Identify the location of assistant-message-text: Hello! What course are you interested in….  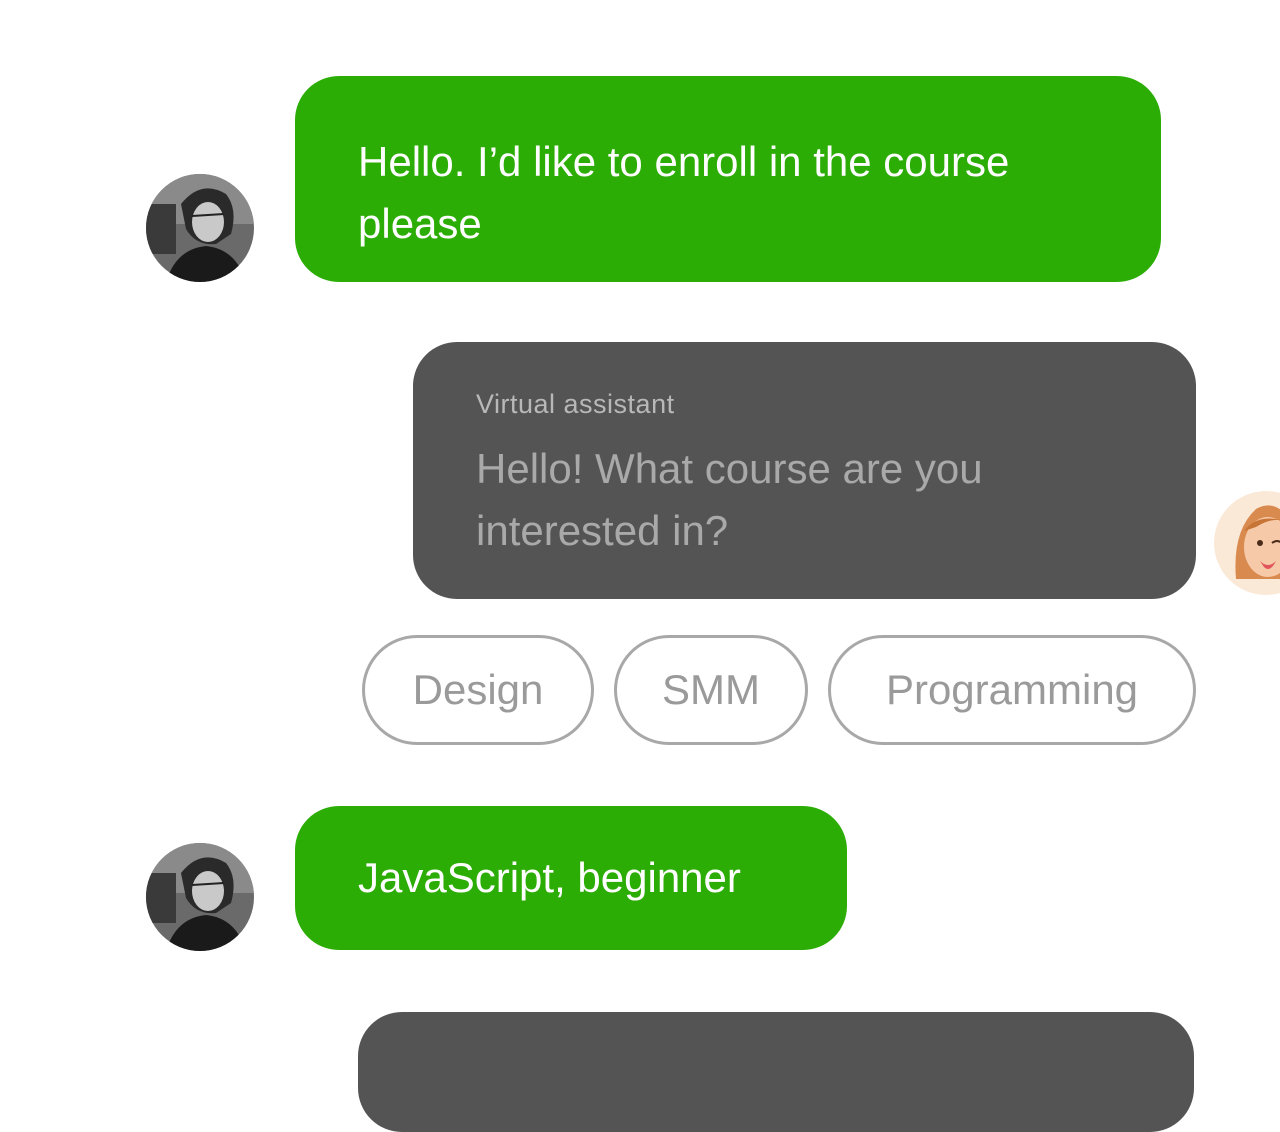
(729, 499).